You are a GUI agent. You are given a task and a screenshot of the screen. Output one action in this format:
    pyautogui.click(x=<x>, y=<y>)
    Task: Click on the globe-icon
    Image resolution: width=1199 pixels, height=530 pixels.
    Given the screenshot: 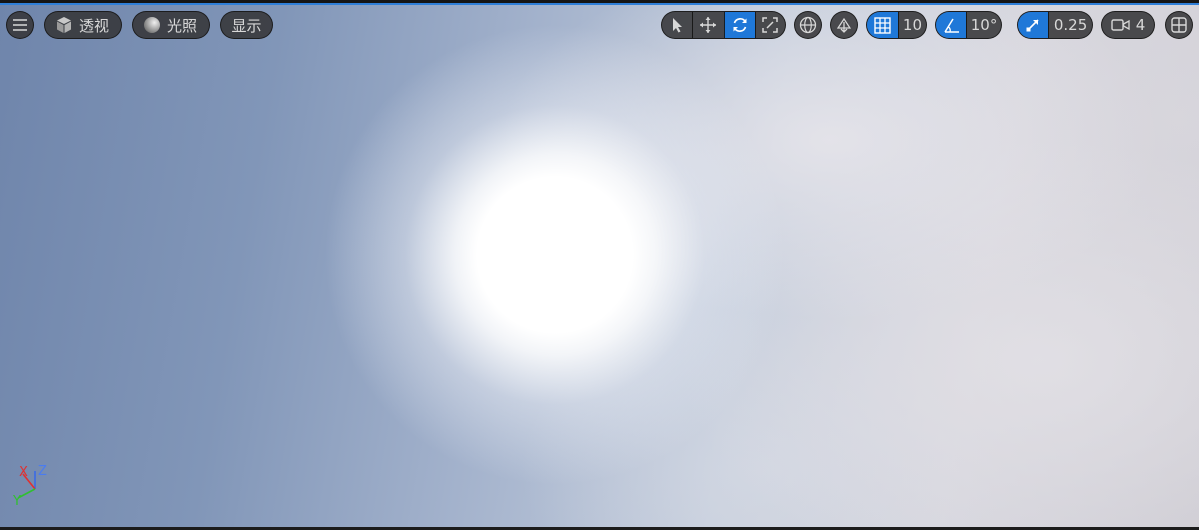 What is the action you would take?
    pyautogui.click(x=808, y=25)
    